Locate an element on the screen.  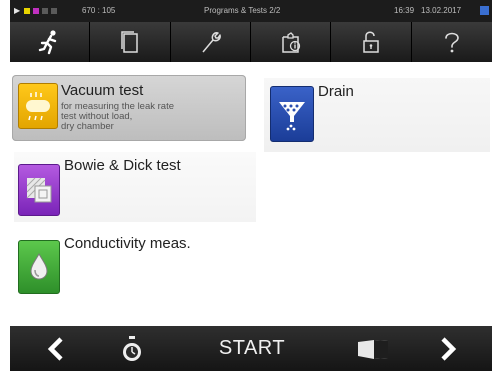
main-tab-bar is located at coordinates (251, 42).